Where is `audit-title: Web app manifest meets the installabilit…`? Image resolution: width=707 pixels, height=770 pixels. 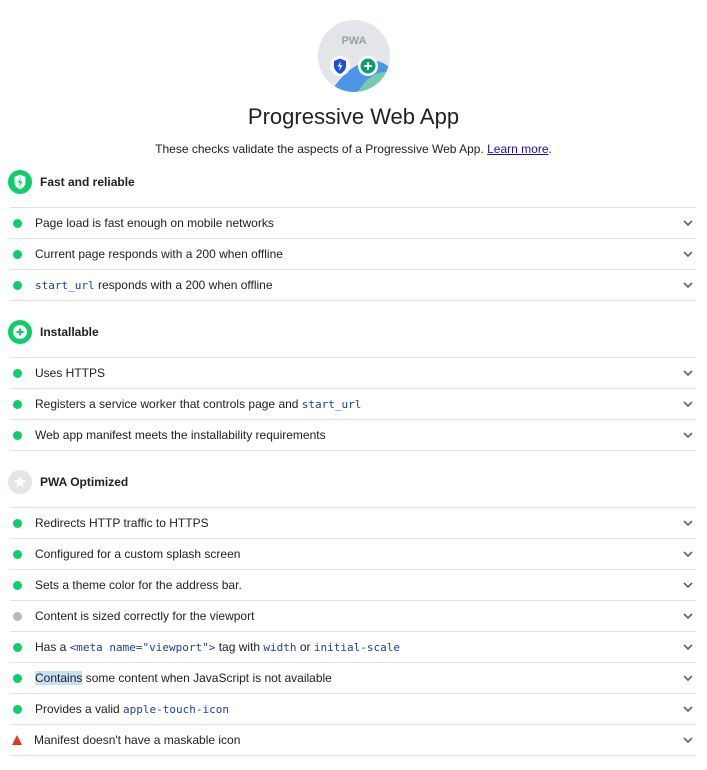 audit-title: Web app manifest meets the installabilit… is located at coordinates (180, 435).